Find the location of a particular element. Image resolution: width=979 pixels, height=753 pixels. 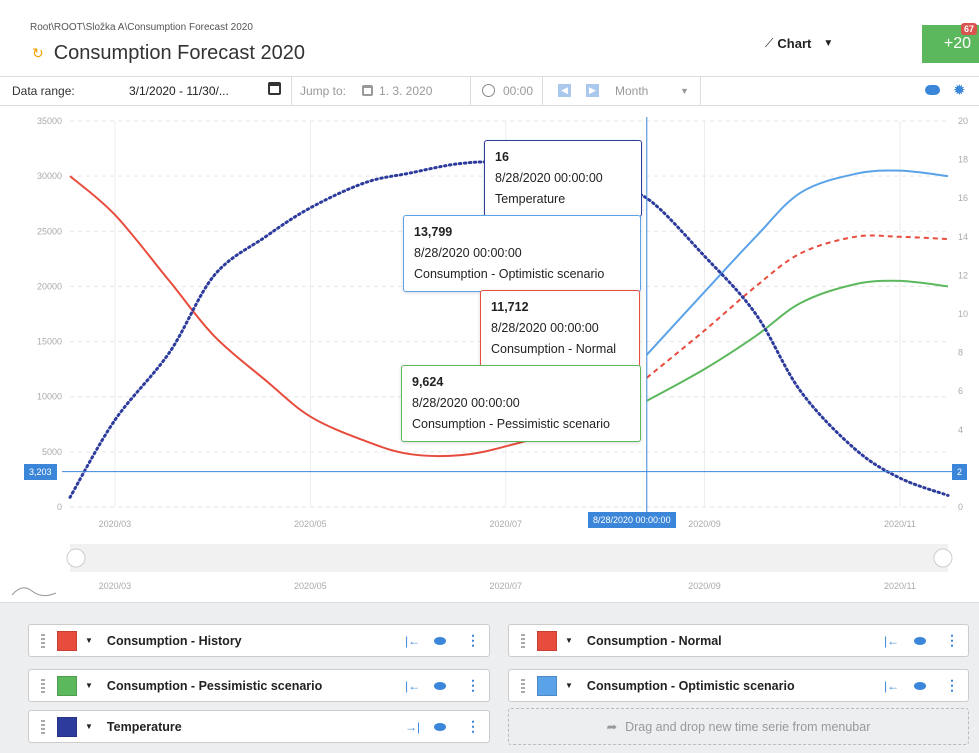

title-row: ↻ Consumption Forecast 2020 is located at coordinates (168, 53).